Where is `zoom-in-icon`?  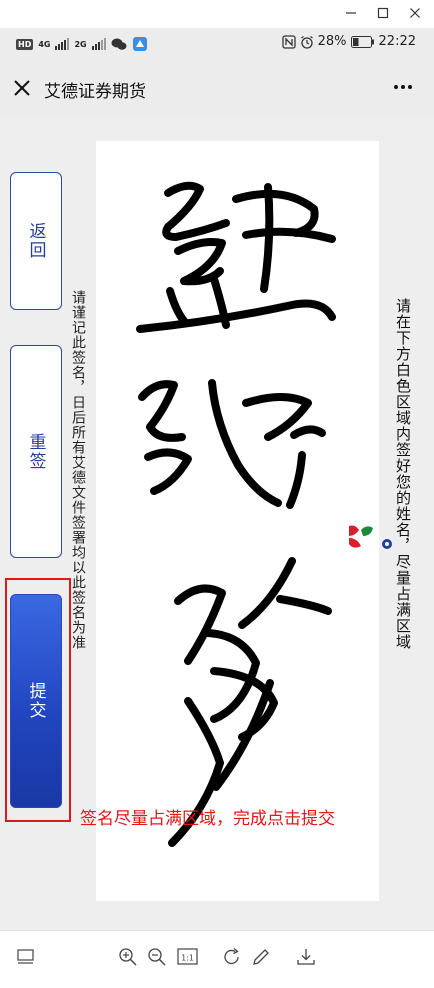
zoom-in-icon is located at coordinates (128, 957).